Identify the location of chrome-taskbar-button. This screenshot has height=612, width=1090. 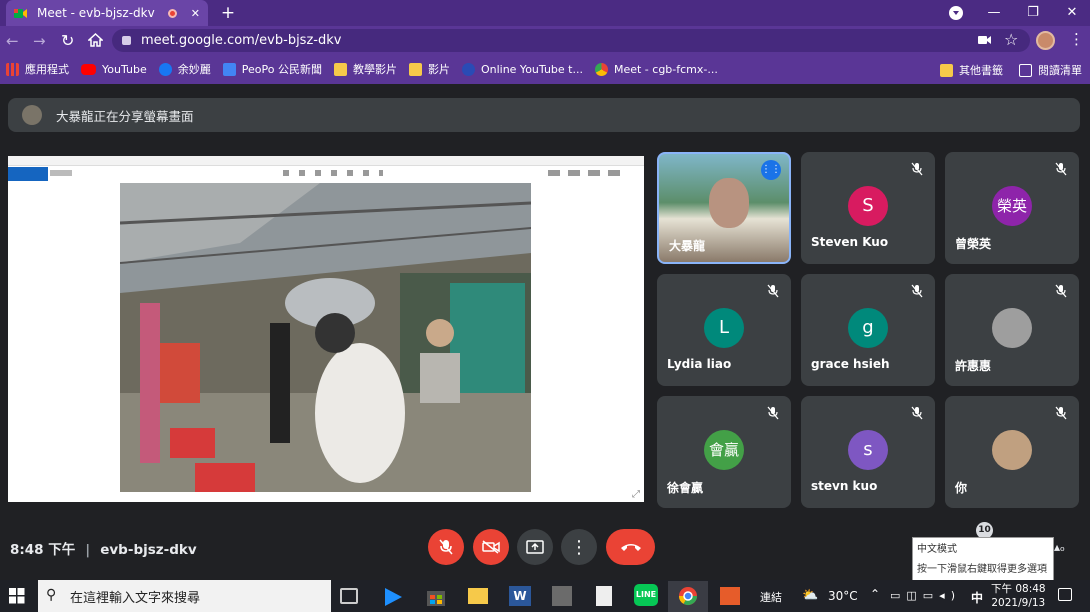
(688, 596).